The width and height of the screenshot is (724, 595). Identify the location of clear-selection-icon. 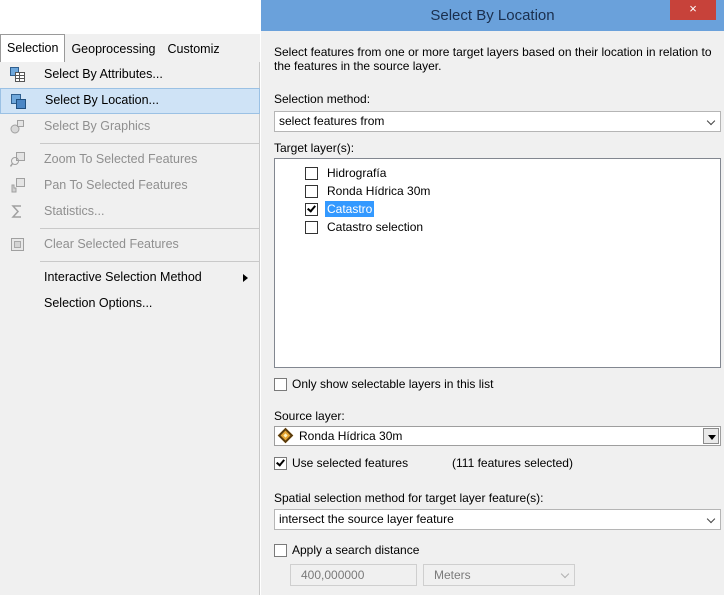
(17, 244).